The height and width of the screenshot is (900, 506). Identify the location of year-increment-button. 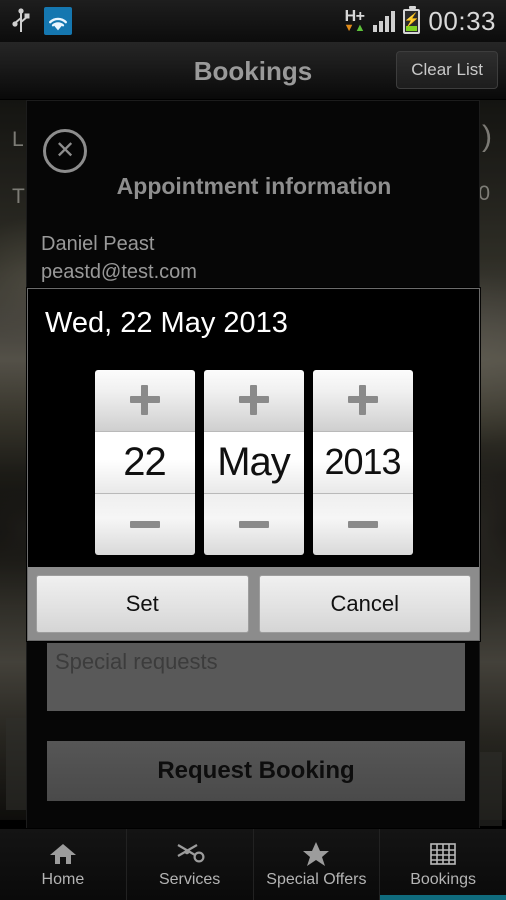
(362, 400).